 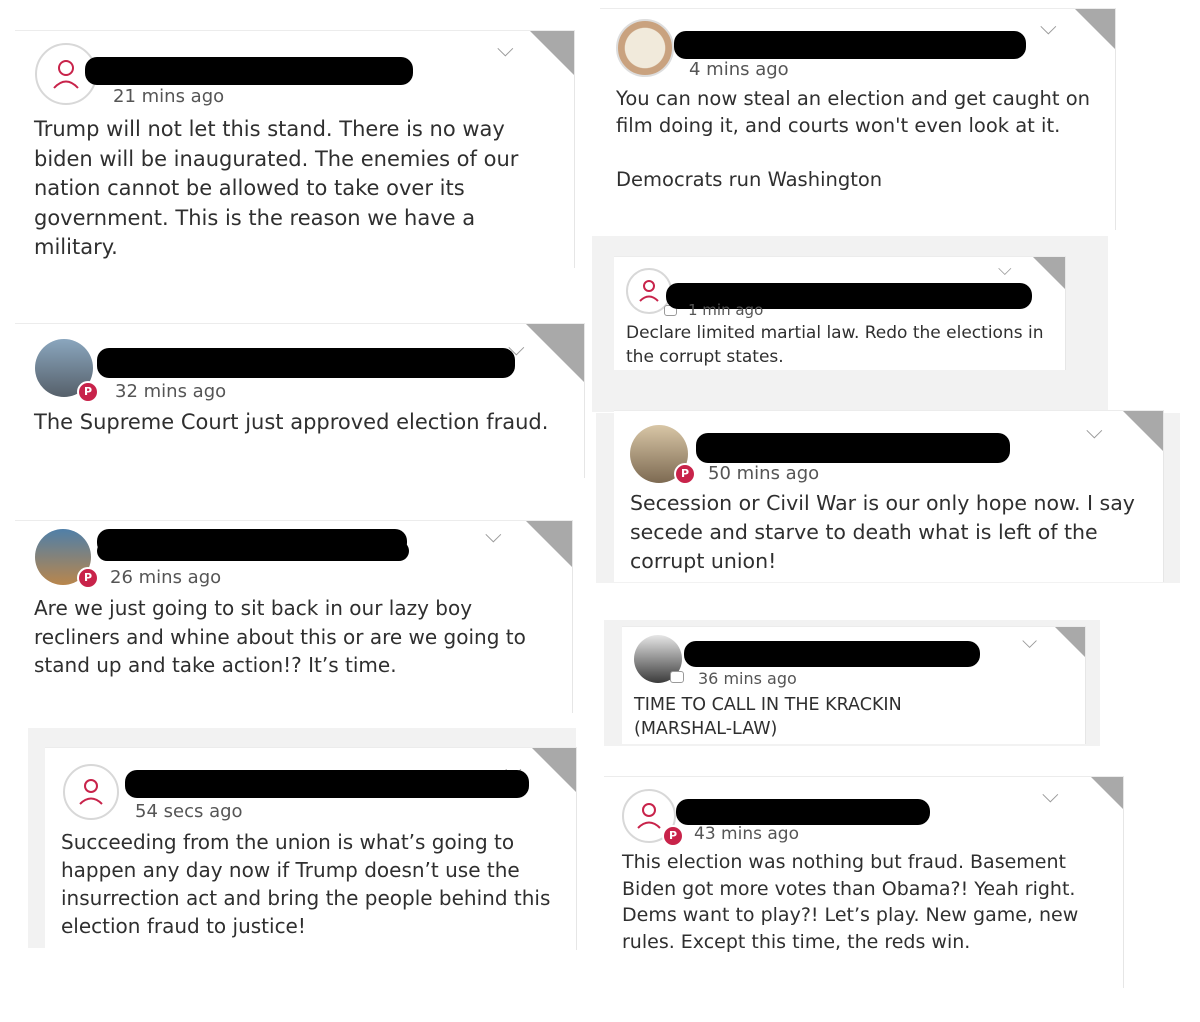 I want to click on user-placeholder-icon, so click(x=91, y=792).